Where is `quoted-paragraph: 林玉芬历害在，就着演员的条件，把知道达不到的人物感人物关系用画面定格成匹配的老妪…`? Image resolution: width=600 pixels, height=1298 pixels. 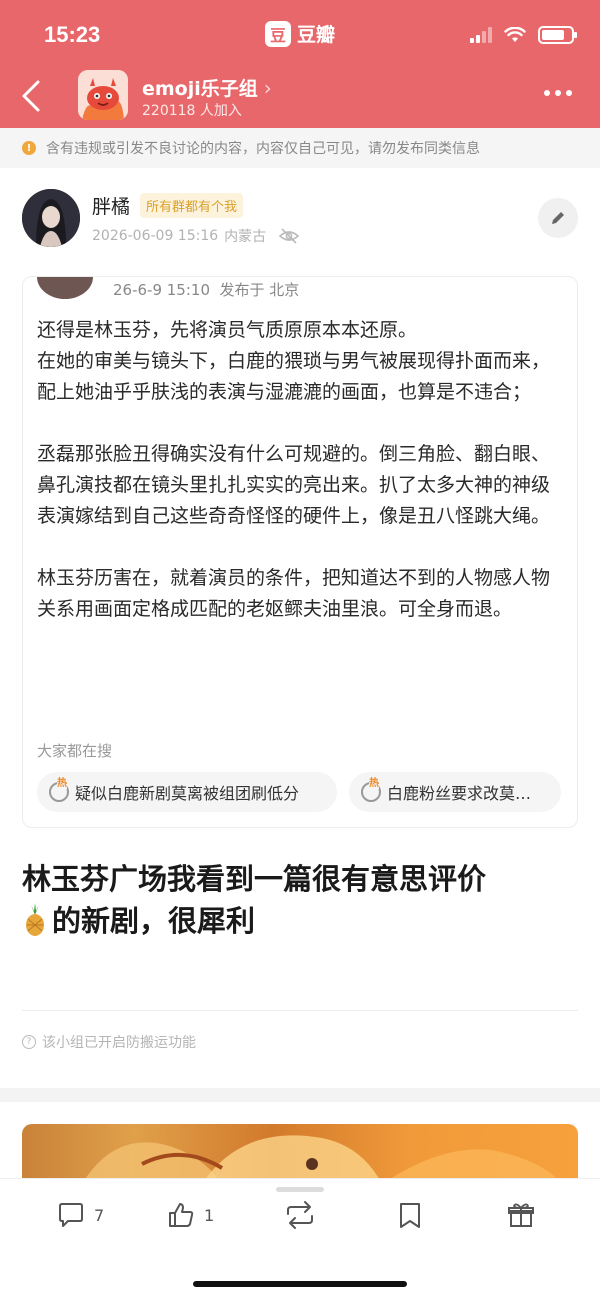
quoted-paragraph: 林玉芬历害在，就着演员的条件，把知道达不到的人物感人物关系用画面定格成匹配的老妪… is located at coordinates (294, 593).